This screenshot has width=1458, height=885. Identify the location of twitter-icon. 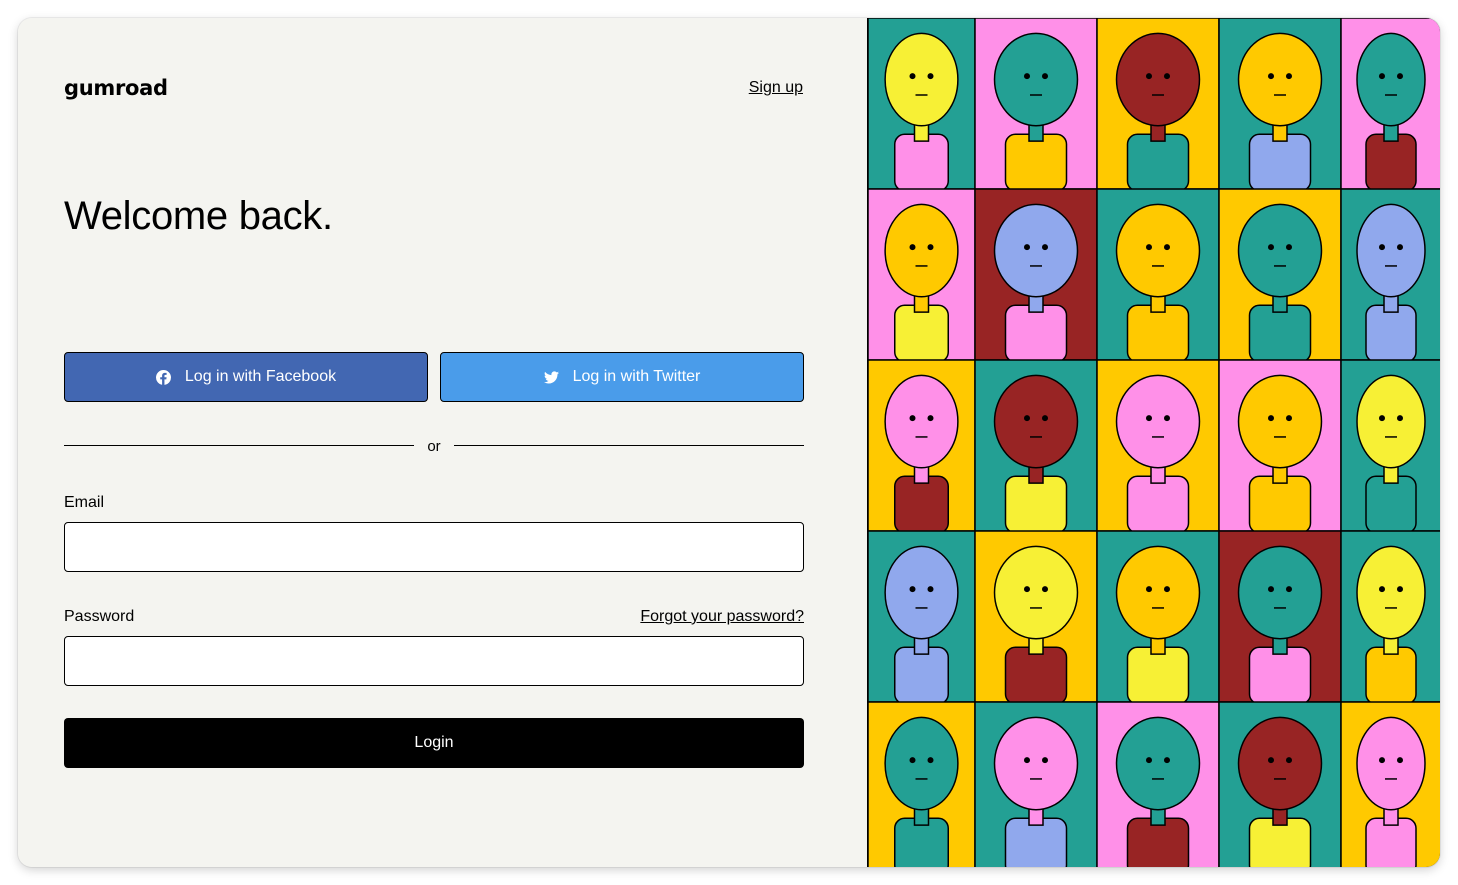
(551, 377).